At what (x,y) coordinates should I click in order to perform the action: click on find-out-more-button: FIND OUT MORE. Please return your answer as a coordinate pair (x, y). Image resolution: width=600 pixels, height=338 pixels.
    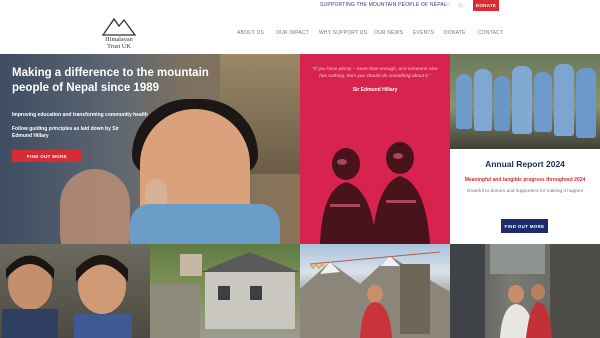
    Looking at the image, I should click on (47, 156).